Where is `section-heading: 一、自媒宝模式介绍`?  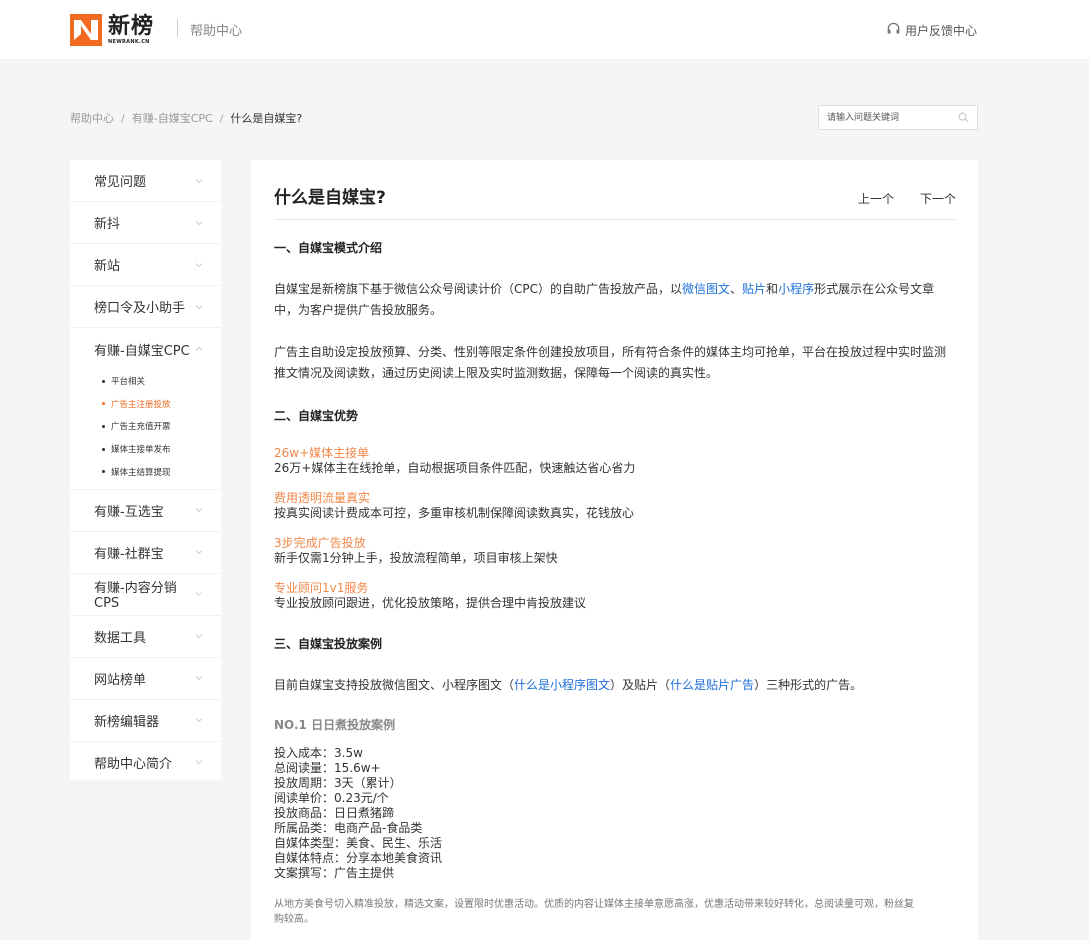 section-heading: 一、自媒宝模式介绍 is located at coordinates (328, 248).